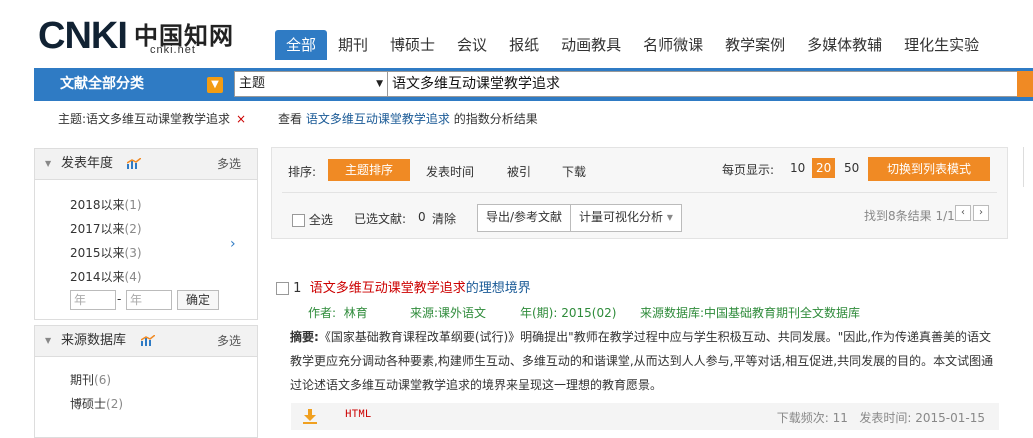  Describe the element at coordinates (358, 415) in the screenshot. I see `html-format-link: HTML` at that location.